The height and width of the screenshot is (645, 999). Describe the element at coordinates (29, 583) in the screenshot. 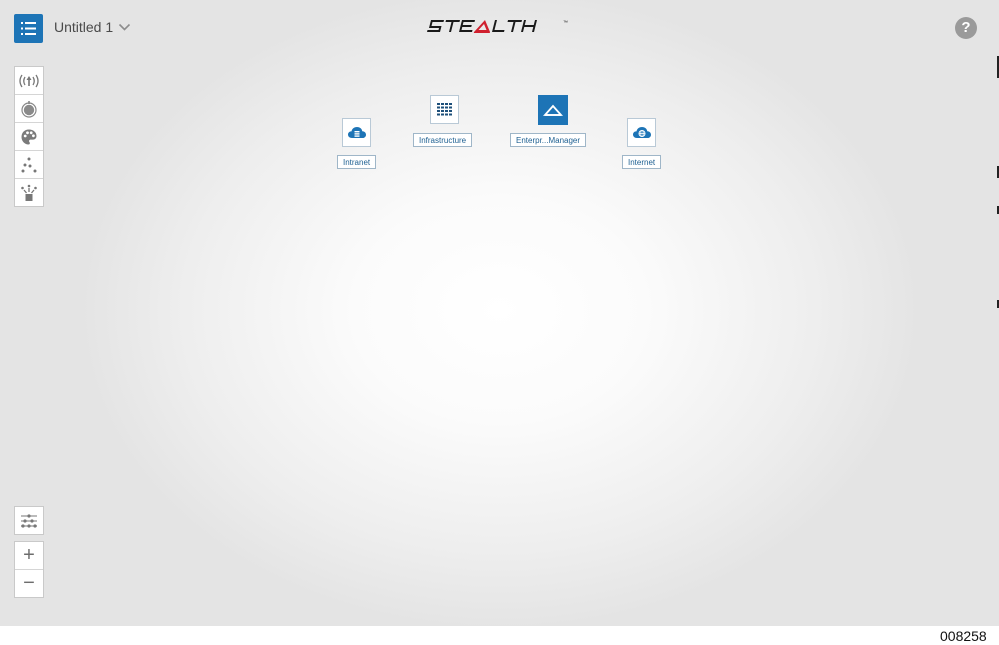

I see `zoom-out-button: −` at that location.